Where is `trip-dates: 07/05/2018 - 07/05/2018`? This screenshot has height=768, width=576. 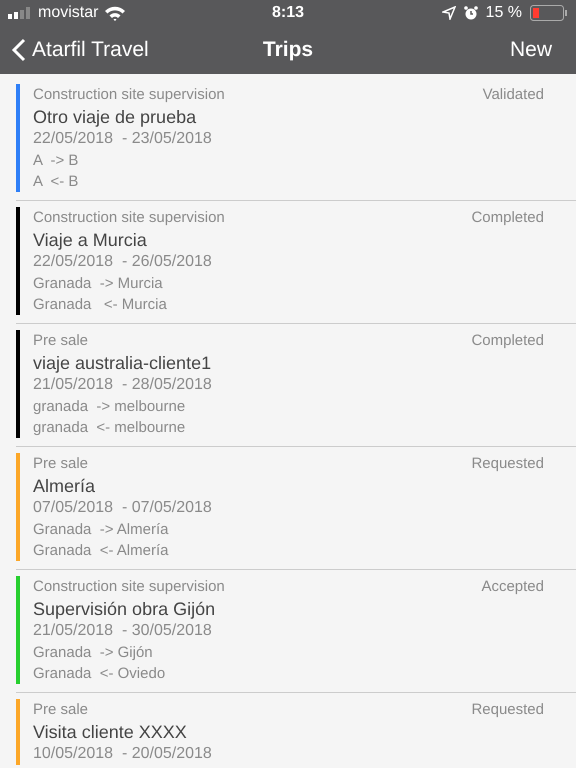 trip-dates: 07/05/2018 - 07/05/2018 is located at coordinates (123, 508).